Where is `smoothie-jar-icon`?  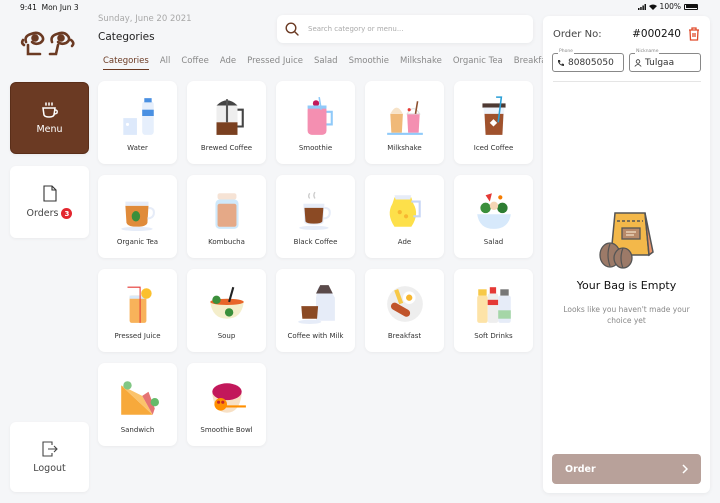
smoothie-jar-icon is located at coordinates (316, 116).